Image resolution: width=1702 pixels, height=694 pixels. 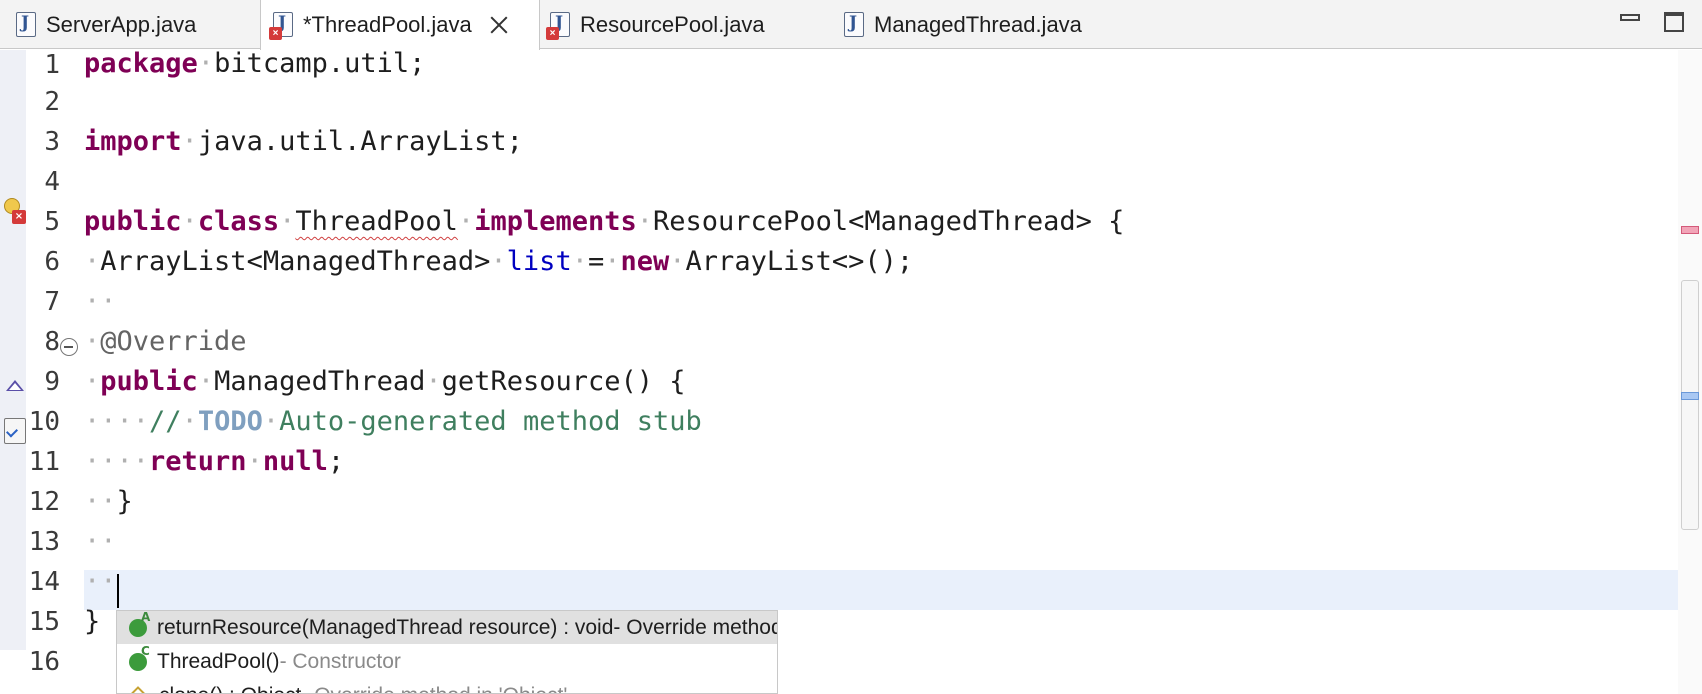 What do you see at coordinates (15, 385) in the screenshot?
I see `override-marker-icon` at bounding box center [15, 385].